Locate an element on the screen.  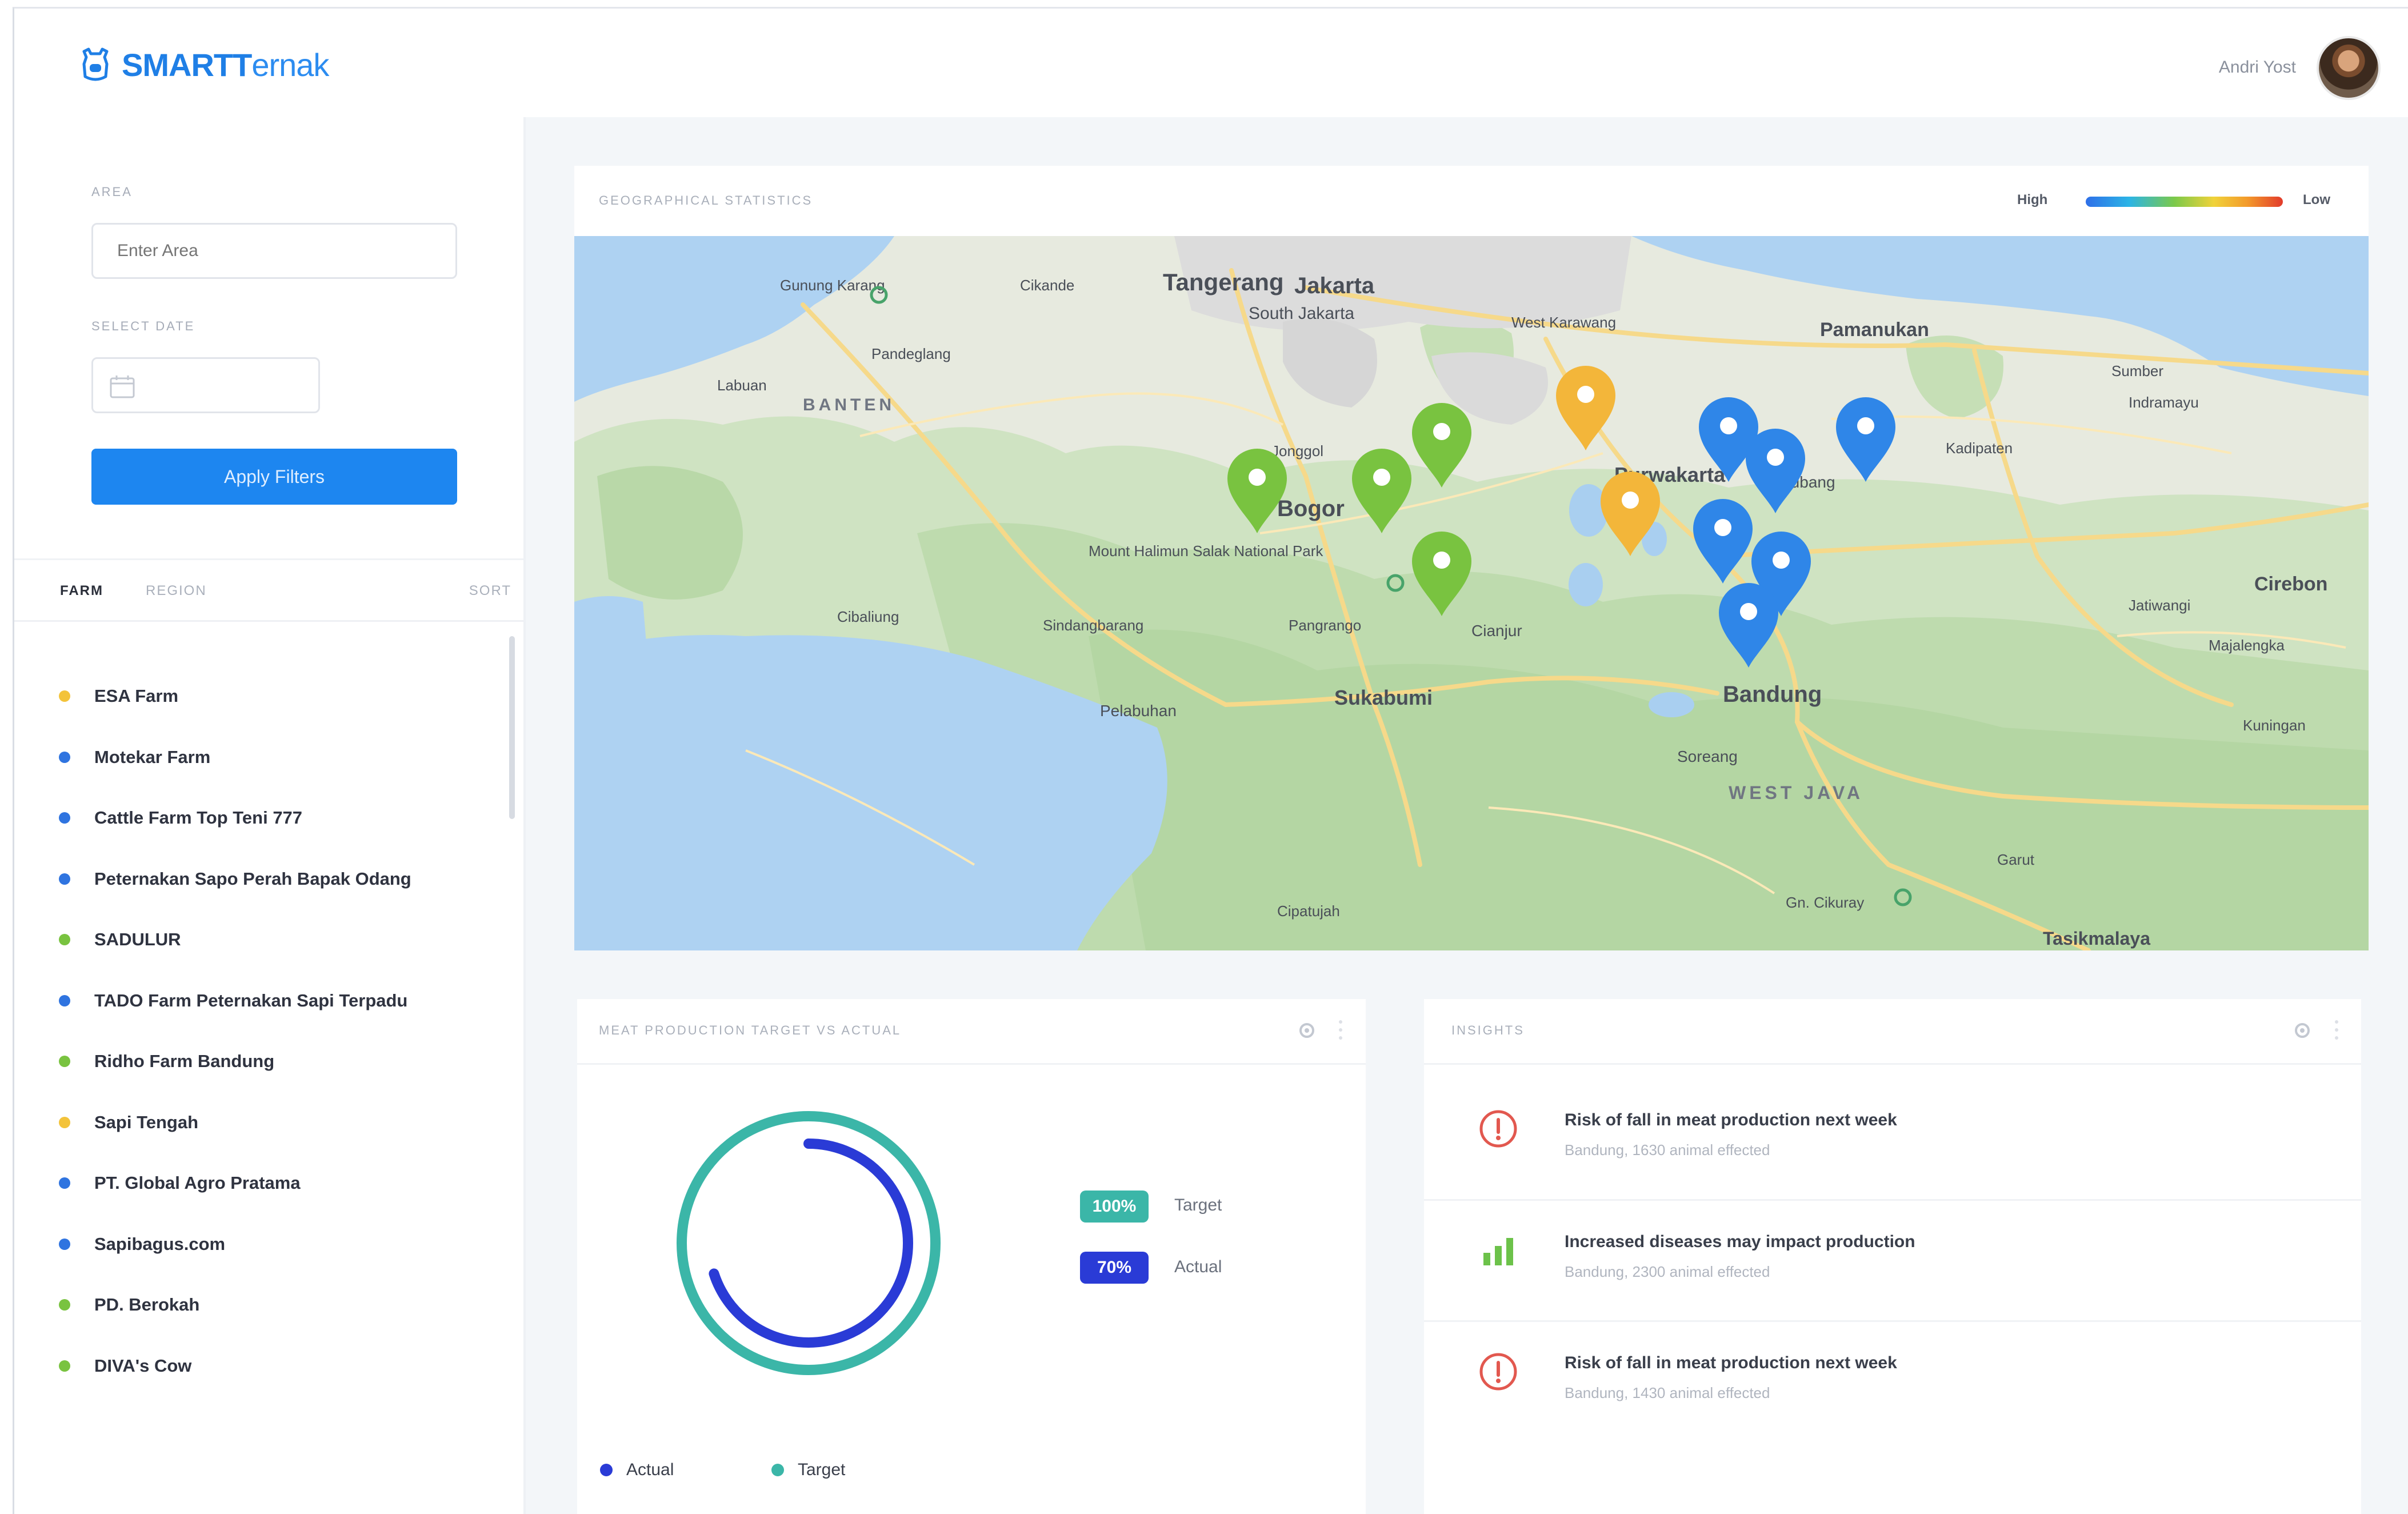
target-percent-badge: 100% is located at coordinates (1114, 1207).